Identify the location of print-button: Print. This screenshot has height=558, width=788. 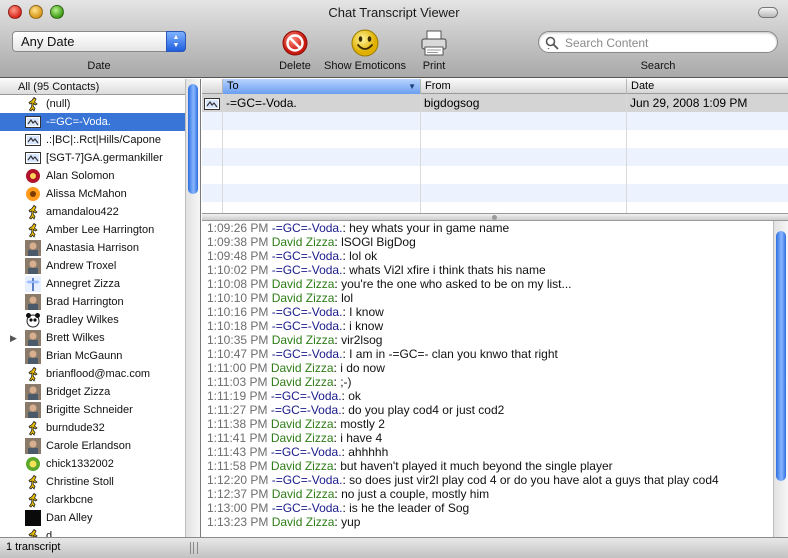
(434, 51).